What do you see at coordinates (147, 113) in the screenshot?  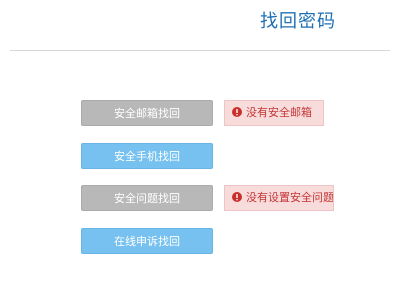 I see `security-email-recovery-button: 安全邮箱找回` at bounding box center [147, 113].